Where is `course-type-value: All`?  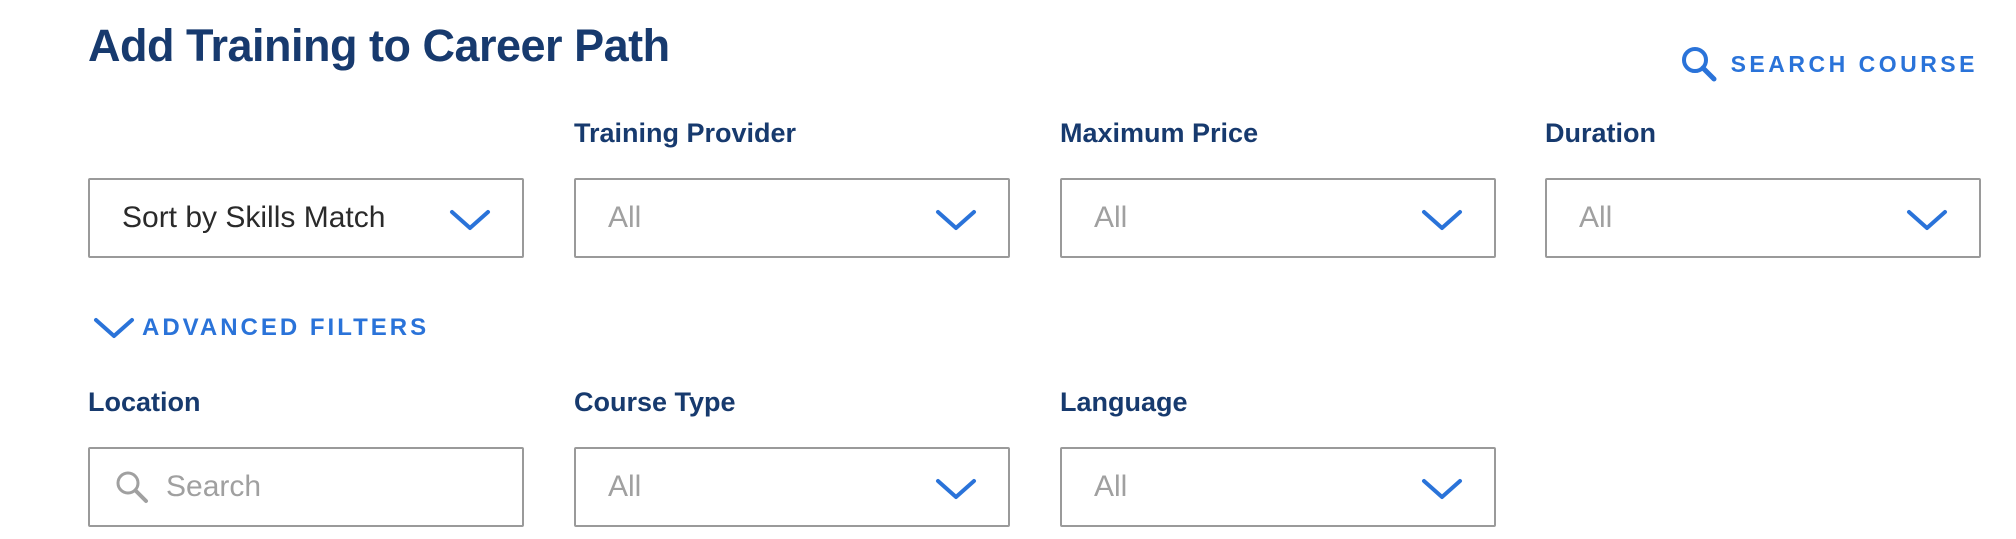
course-type-value: All is located at coordinates (625, 486).